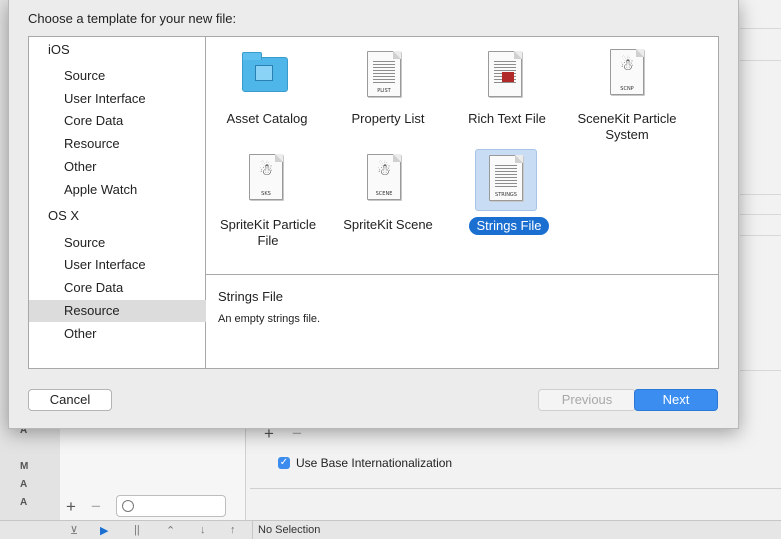 The height and width of the screenshot is (539, 781). I want to click on hide-panel-icon: ⊻, so click(74, 530).